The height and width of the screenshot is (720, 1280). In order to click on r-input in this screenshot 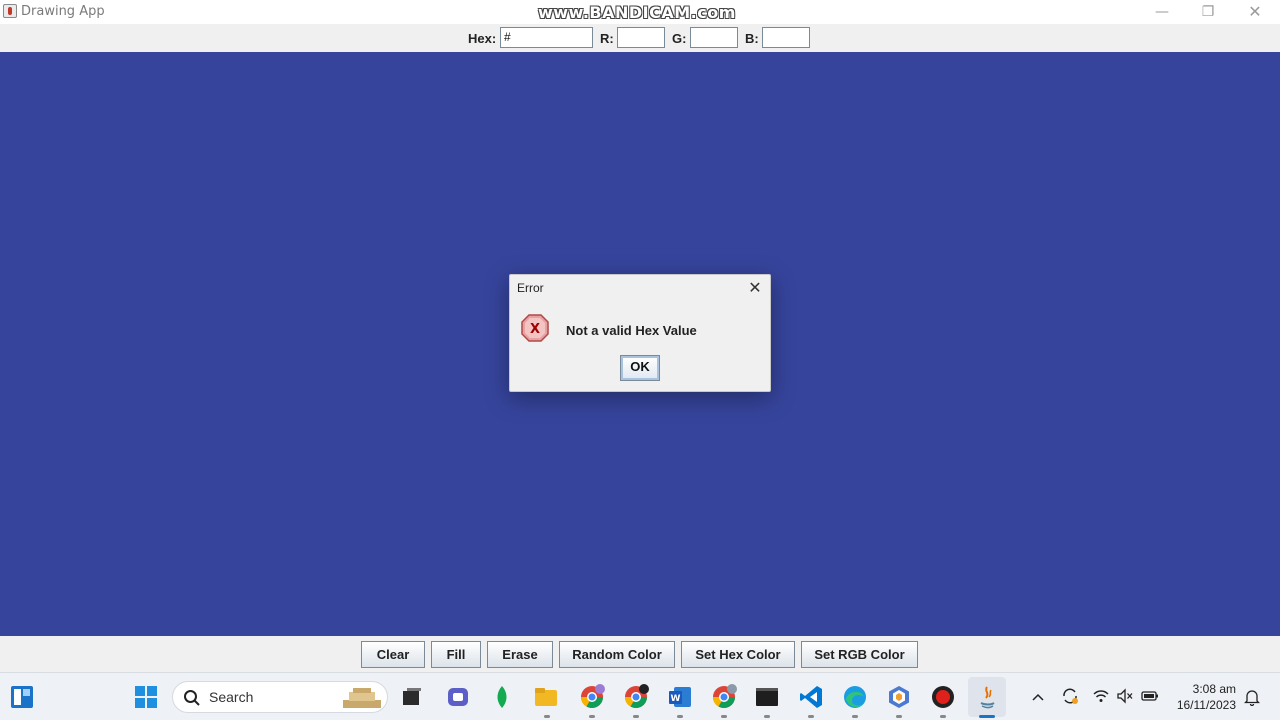, I will do `click(641, 37)`.